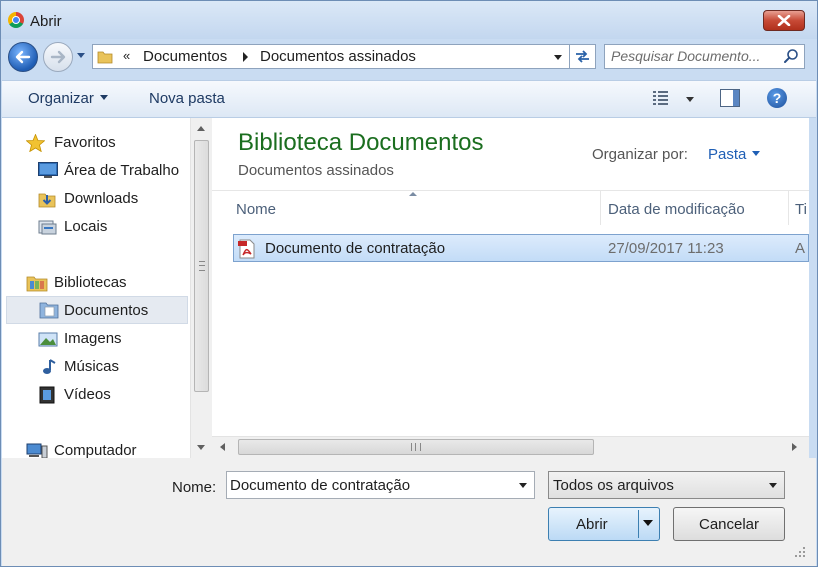  I want to click on column-header-type: Ti, so click(799, 208).